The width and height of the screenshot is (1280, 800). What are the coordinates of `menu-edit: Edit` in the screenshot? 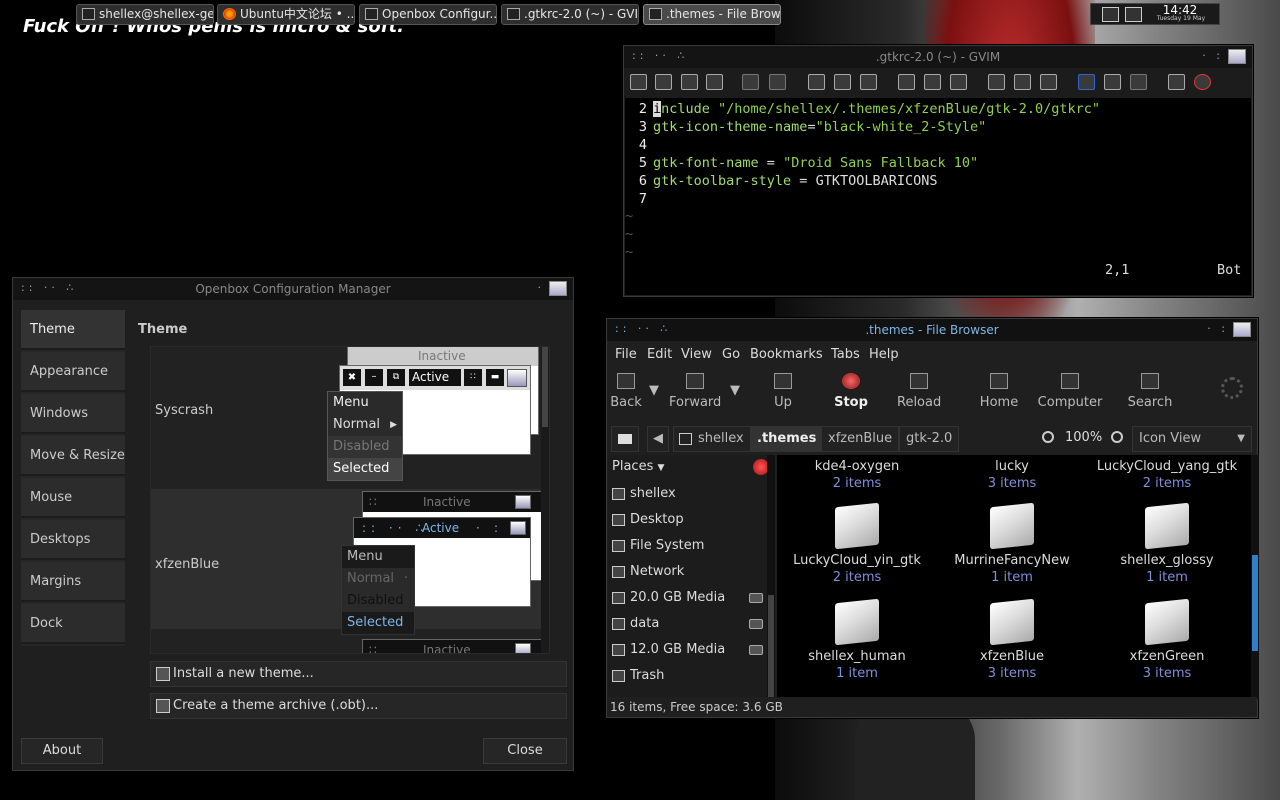 It's located at (659, 354).